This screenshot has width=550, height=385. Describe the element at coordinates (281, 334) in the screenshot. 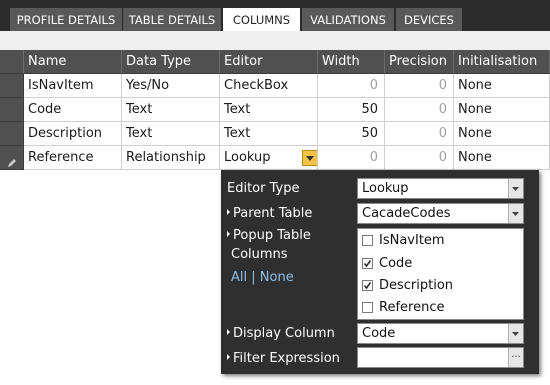

I see `display-column-label: Display Column` at that location.